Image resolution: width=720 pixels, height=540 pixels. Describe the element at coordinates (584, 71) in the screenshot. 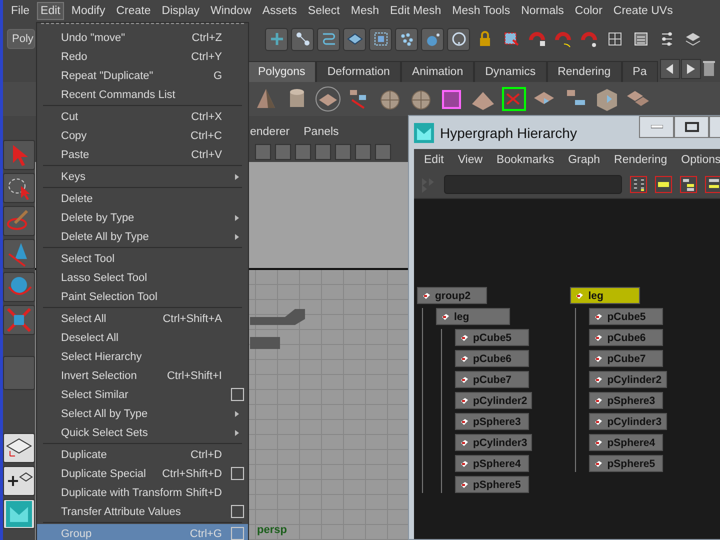

I see `shelf-tab: Rendering` at that location.